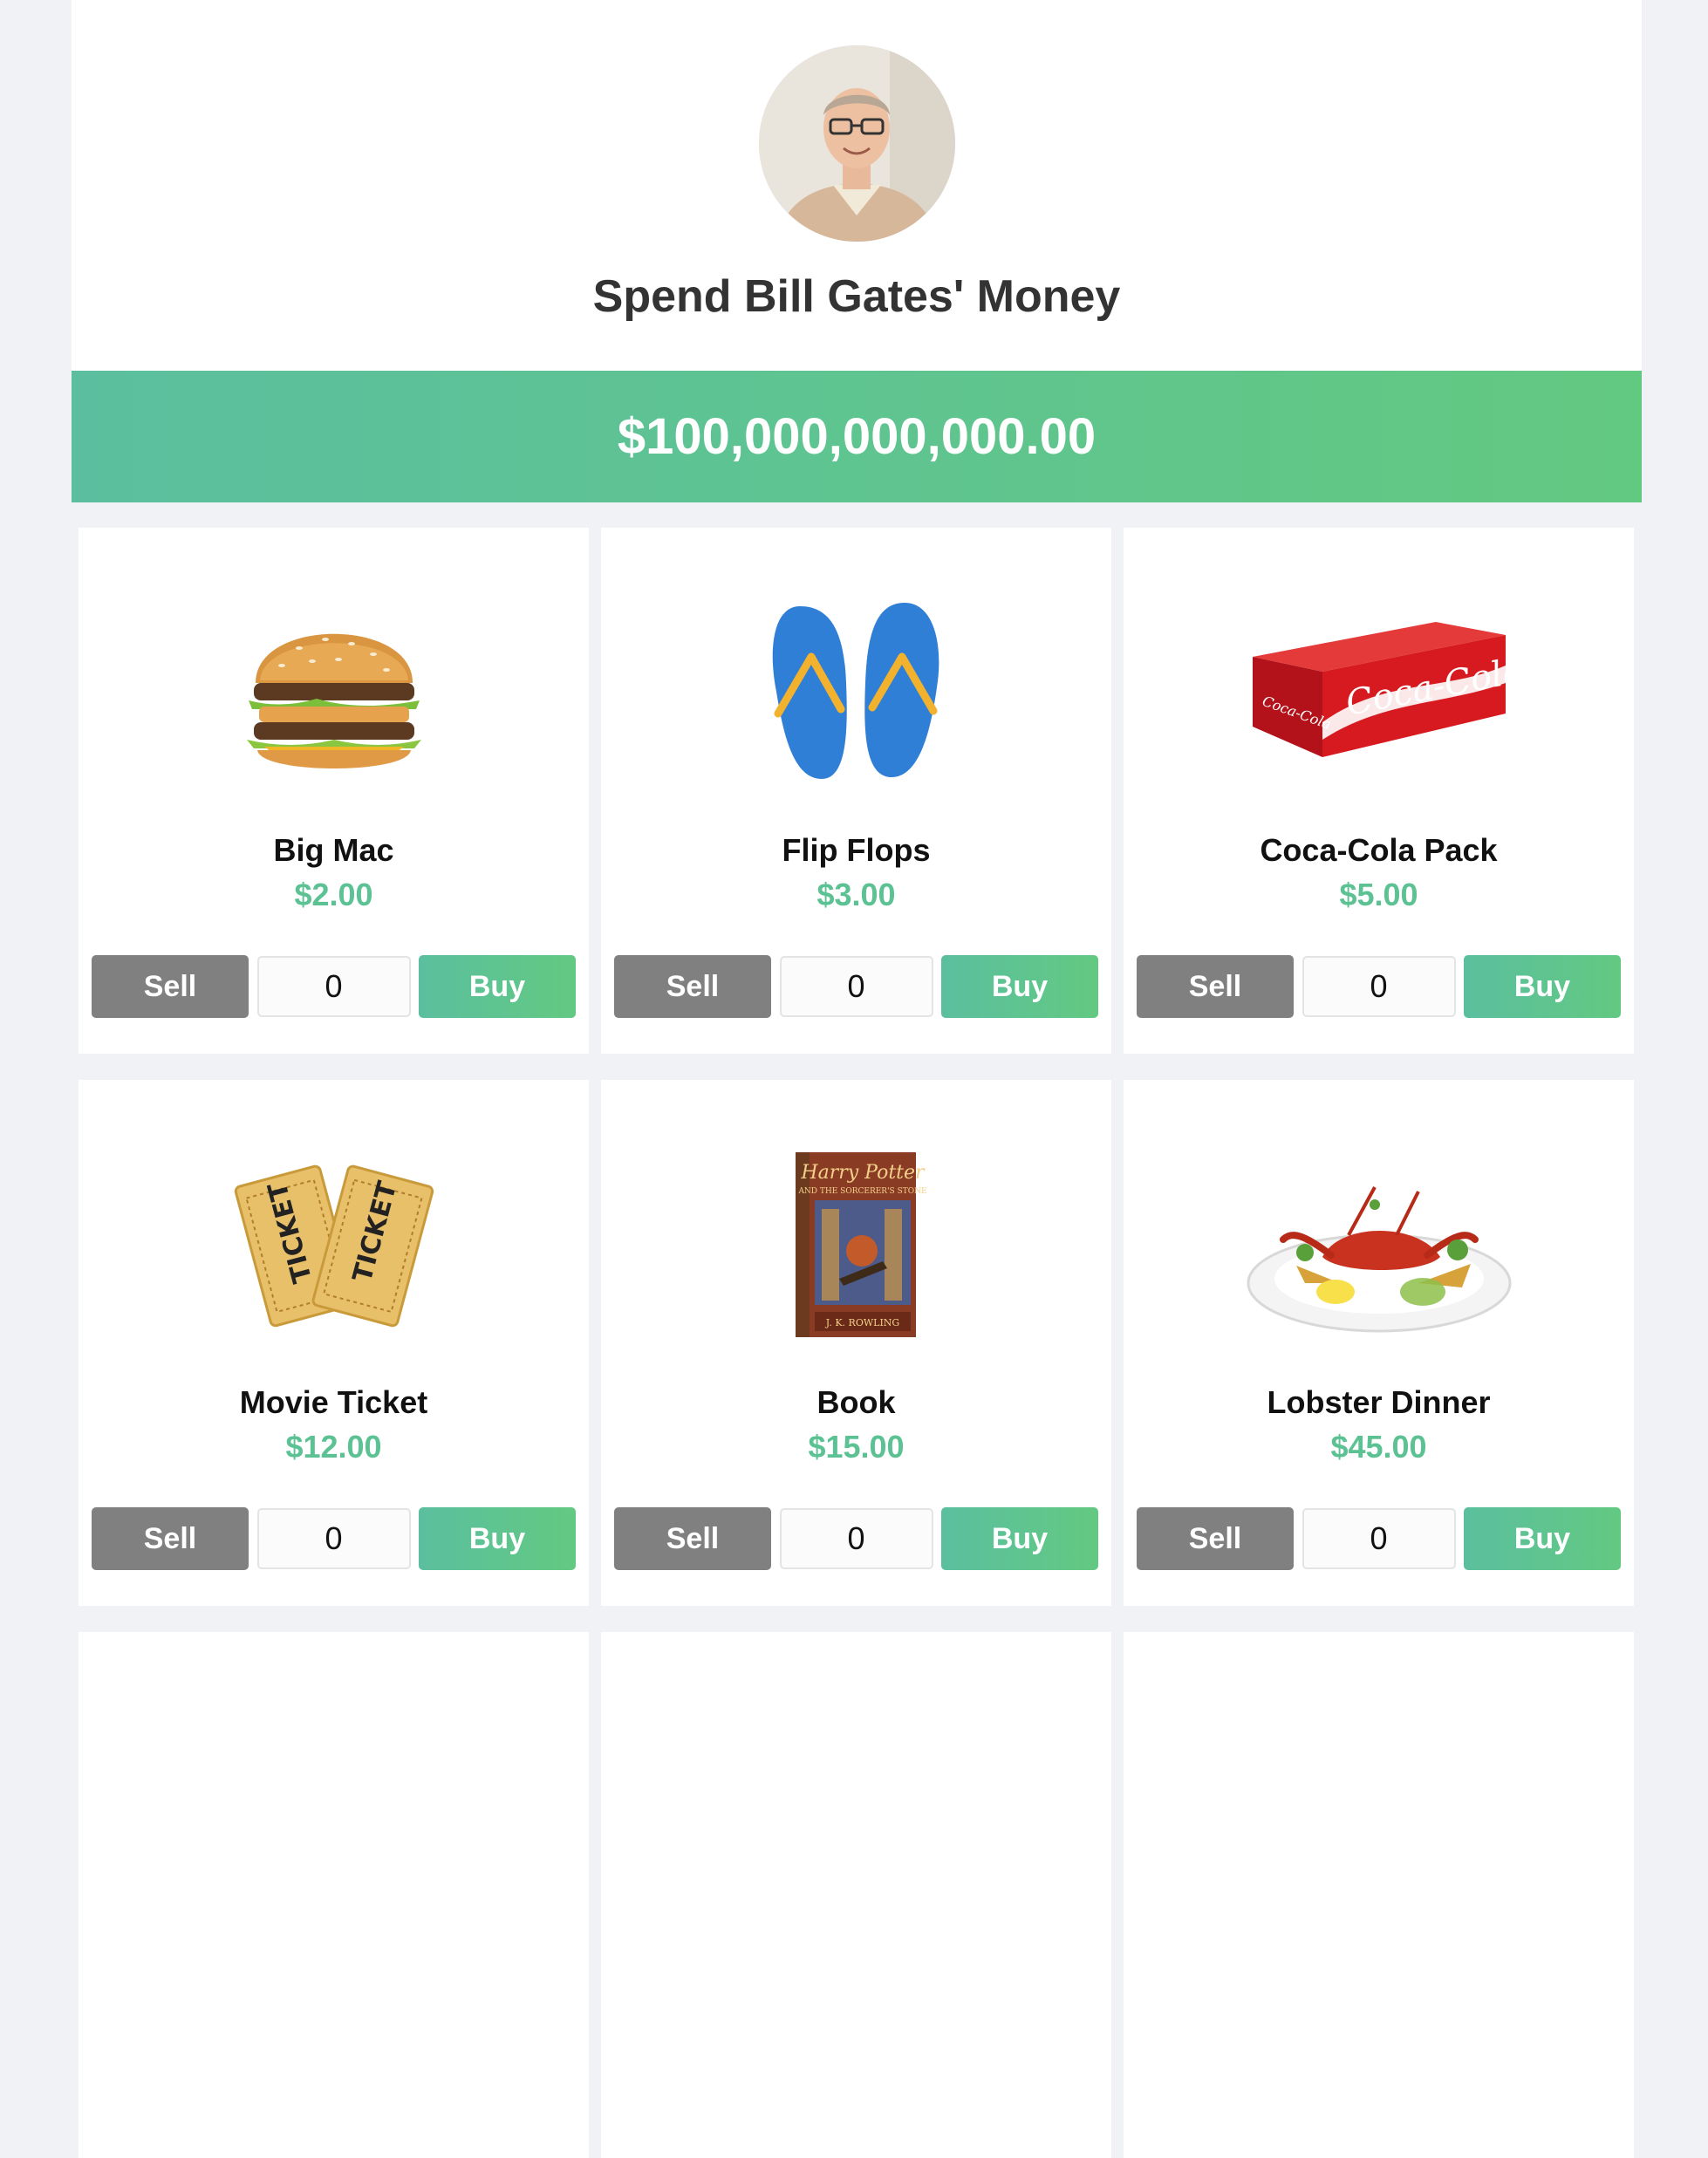 The width and height of the screenshot is (1708, 2158). What do you see at coordinates (857, 296) in the screenshot?
I see `page-title: Spend Bill Gates' Money` at bounding box center [857, 296].